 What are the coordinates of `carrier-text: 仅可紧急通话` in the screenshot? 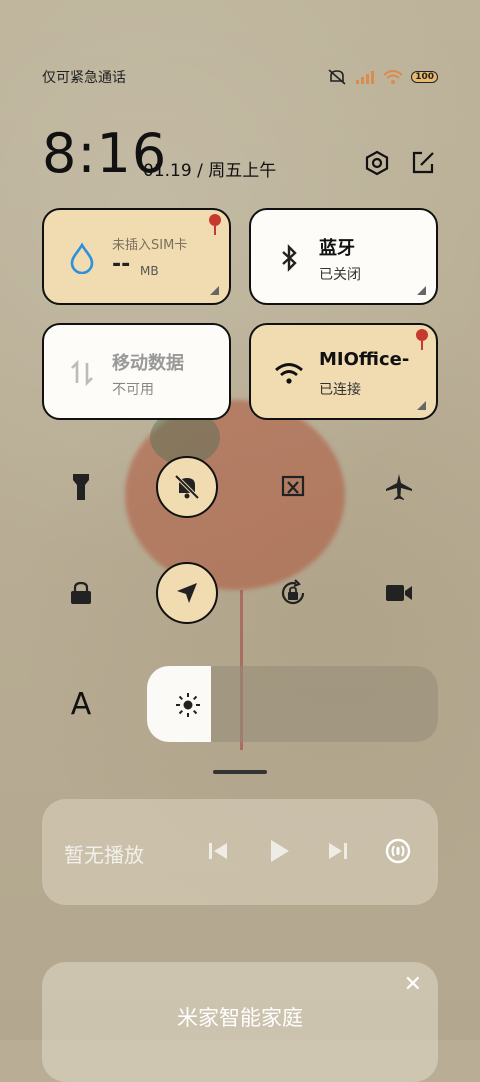 It's located at (84, 78).